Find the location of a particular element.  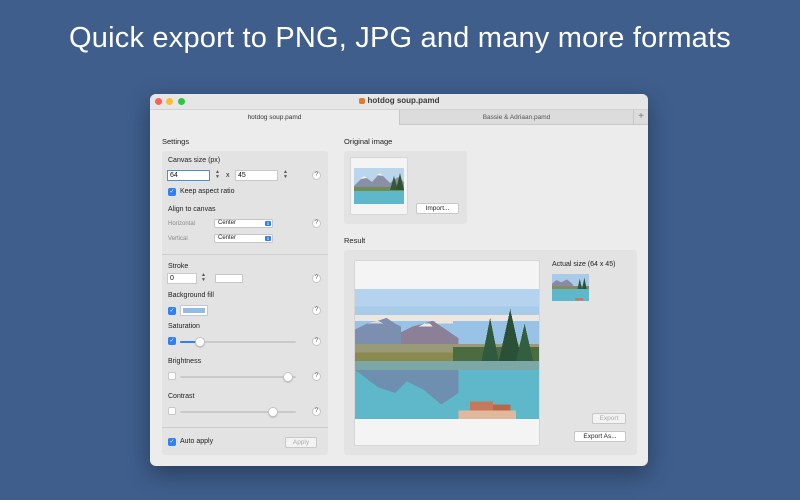

result-preview-image is located at coordinates (447, 354).